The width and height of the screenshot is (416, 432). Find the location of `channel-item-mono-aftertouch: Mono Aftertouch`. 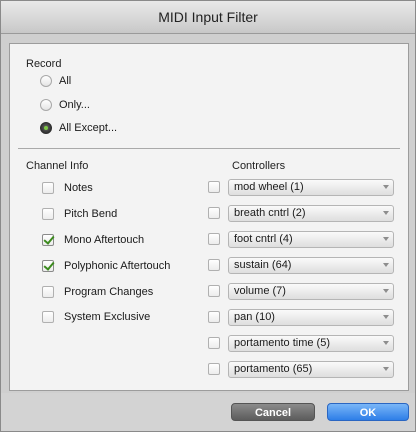

channel-item-mono-aftertouch: Mono Aftertouch is located at coordinates (93, 240).